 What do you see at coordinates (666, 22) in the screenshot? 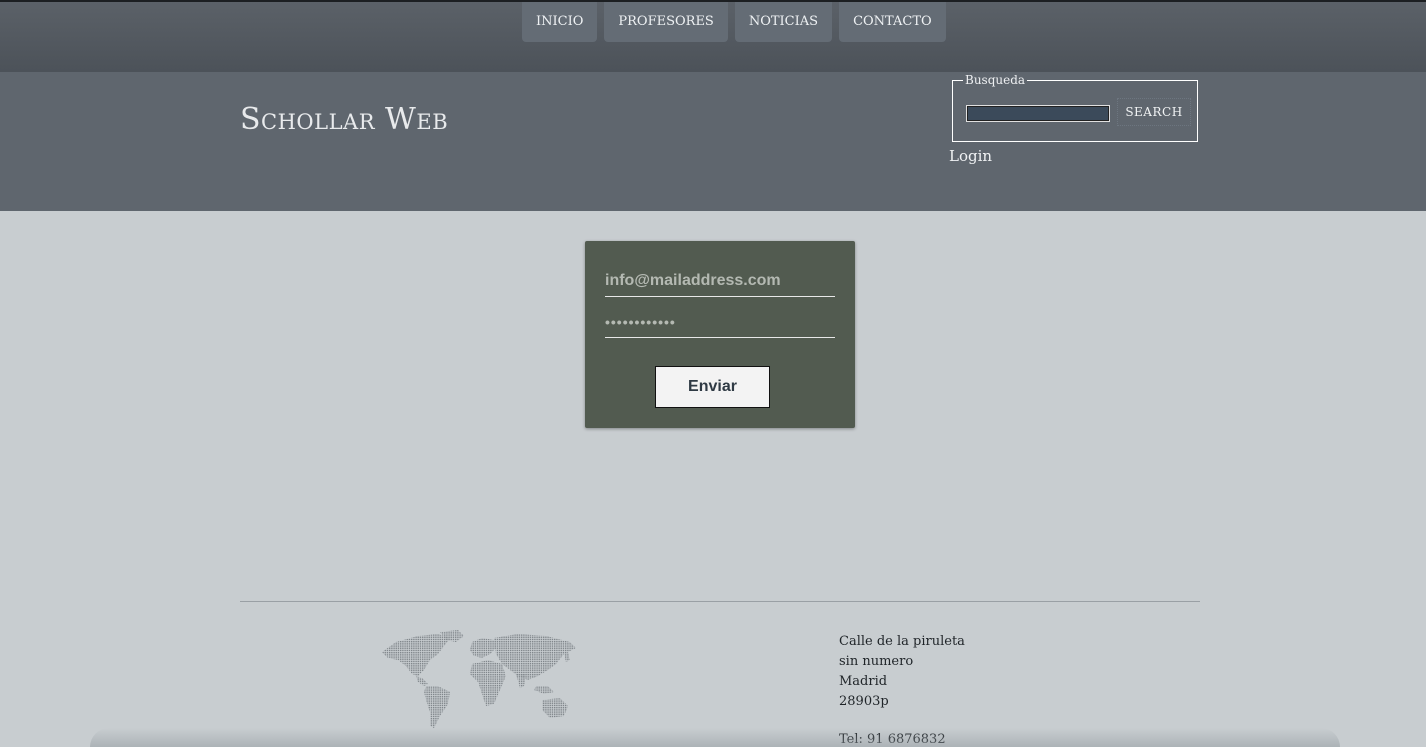
I see `nav-item-profesores: PROFESORES` at bounding box center [666, 22].